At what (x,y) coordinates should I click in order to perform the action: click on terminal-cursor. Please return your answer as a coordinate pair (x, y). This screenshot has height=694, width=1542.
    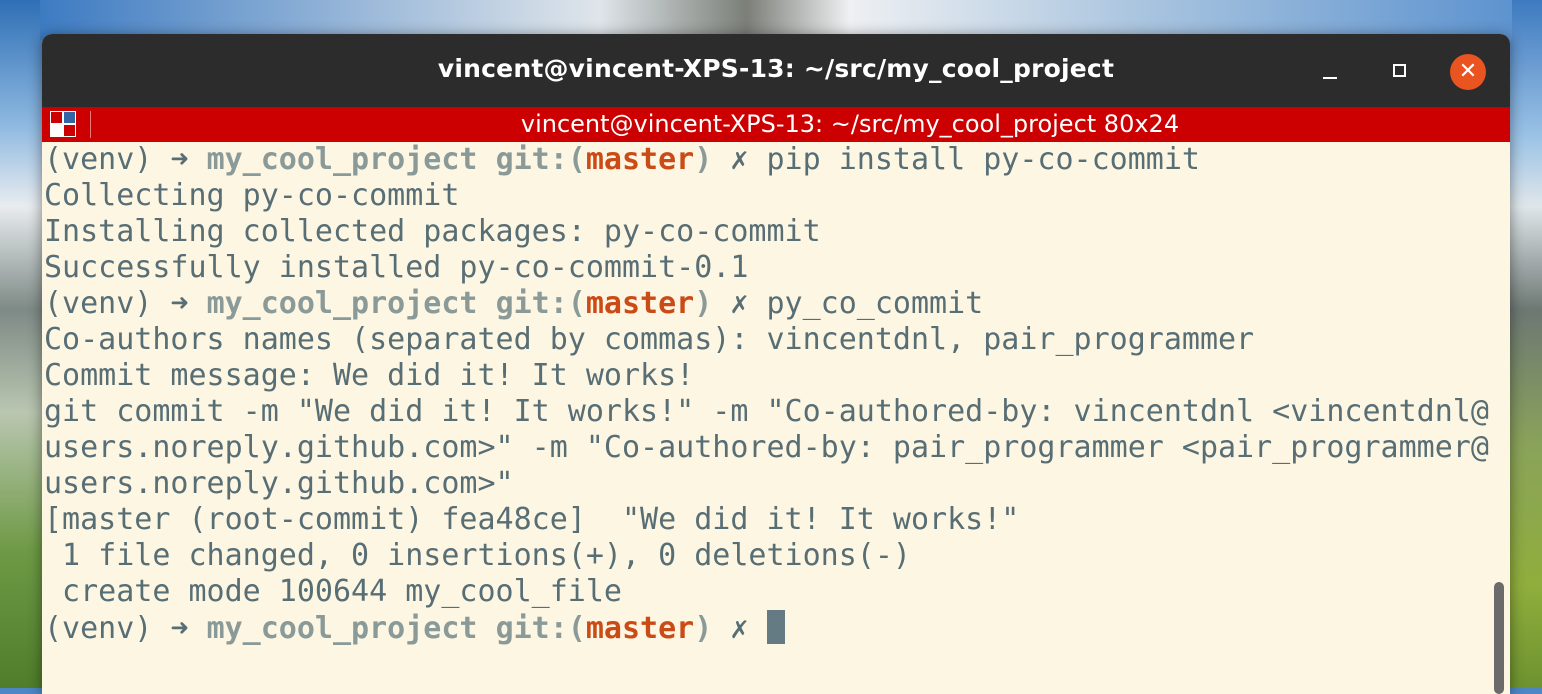
    Looking at the image, I should click on (775, 627).